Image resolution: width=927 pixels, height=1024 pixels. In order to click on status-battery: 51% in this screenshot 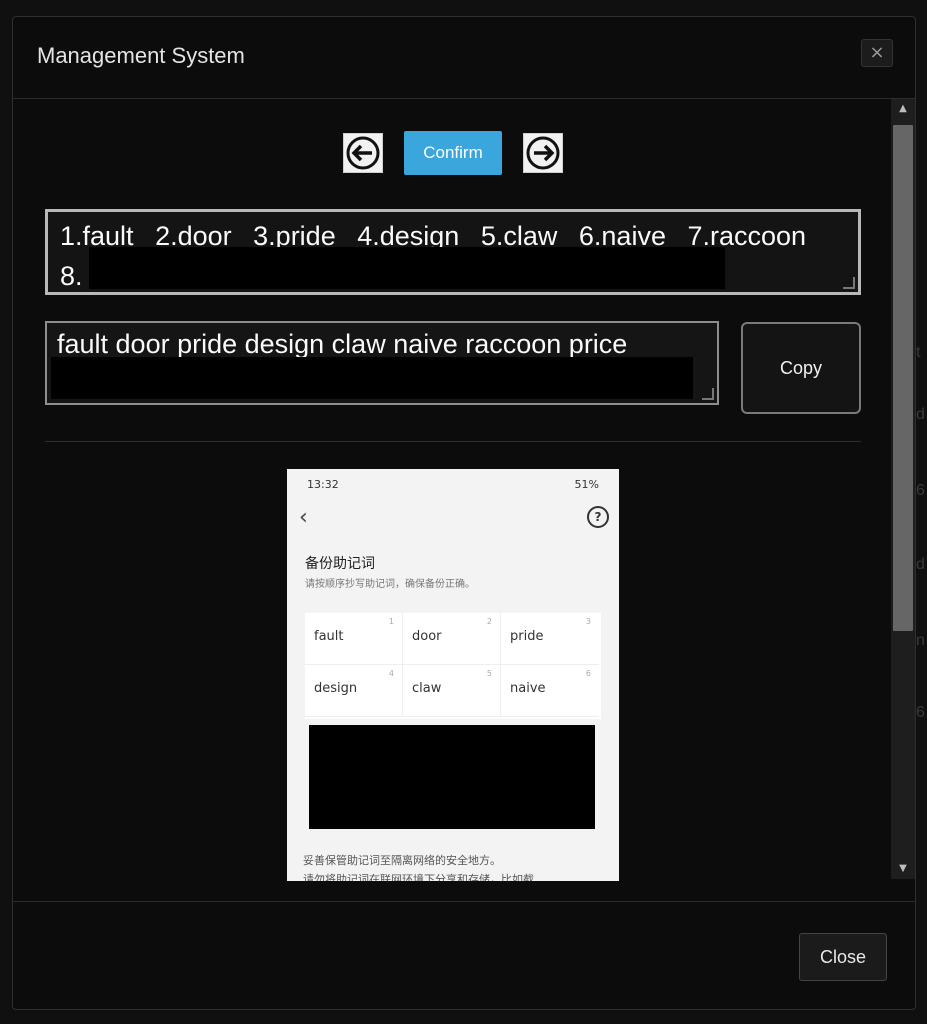, I will do `click(586, 484)`.